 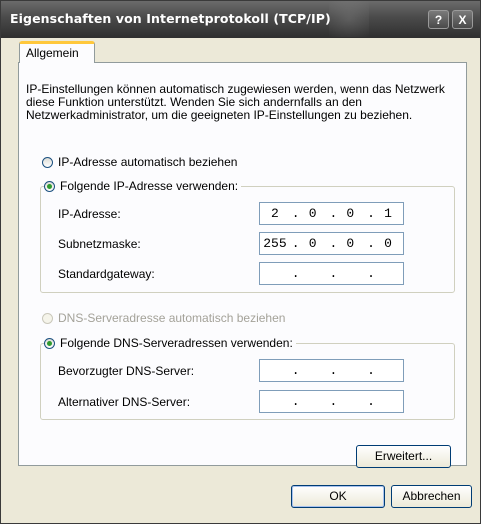 What do you see at coordinates (176, 343) in the screenshot?
I see `dns-manual-label: Folgende DNS-Serveradressen verwenden:` at bounding box center [176, 343].